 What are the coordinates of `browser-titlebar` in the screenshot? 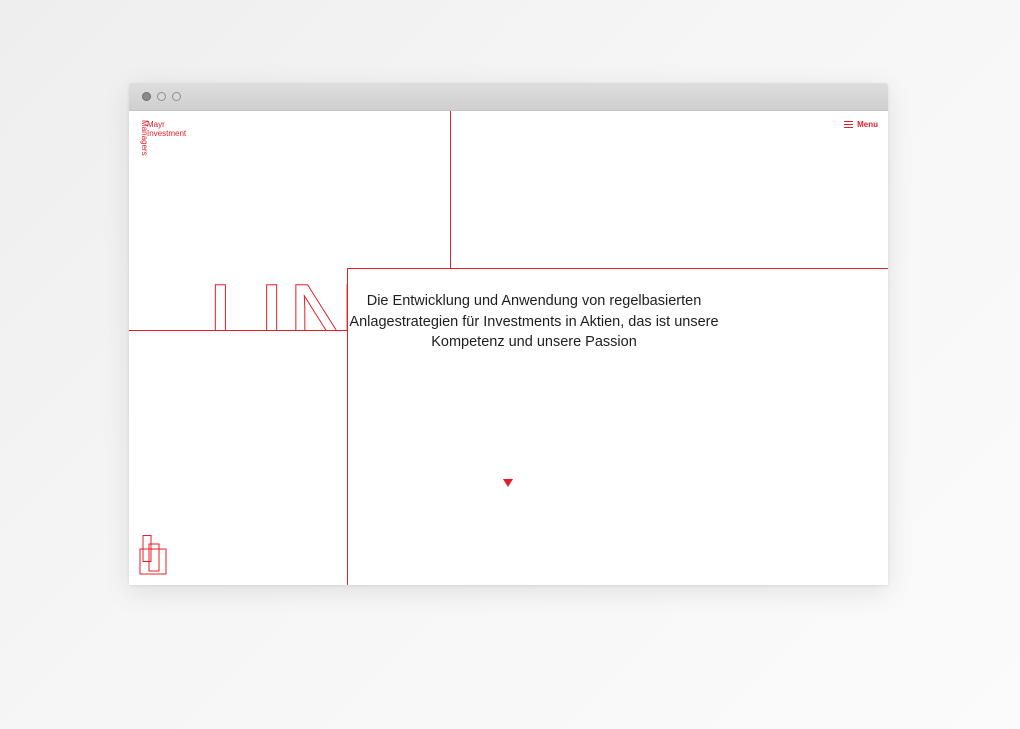 It's located at (508, 97).